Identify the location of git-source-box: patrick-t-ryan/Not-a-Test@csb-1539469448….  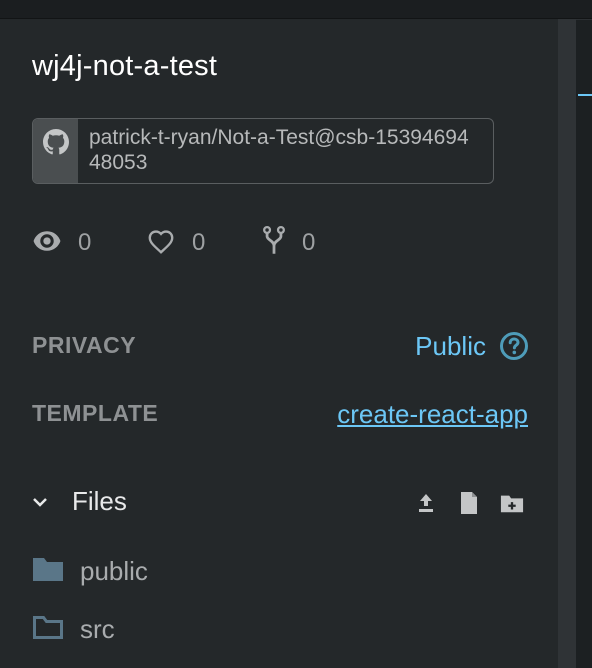
(263, 151).